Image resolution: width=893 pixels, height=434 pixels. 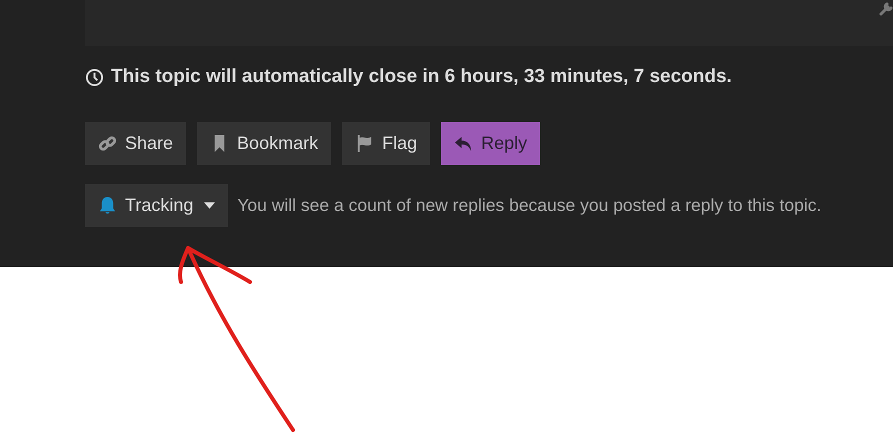 I want to click on link-icon, so click(x=107, y=143).